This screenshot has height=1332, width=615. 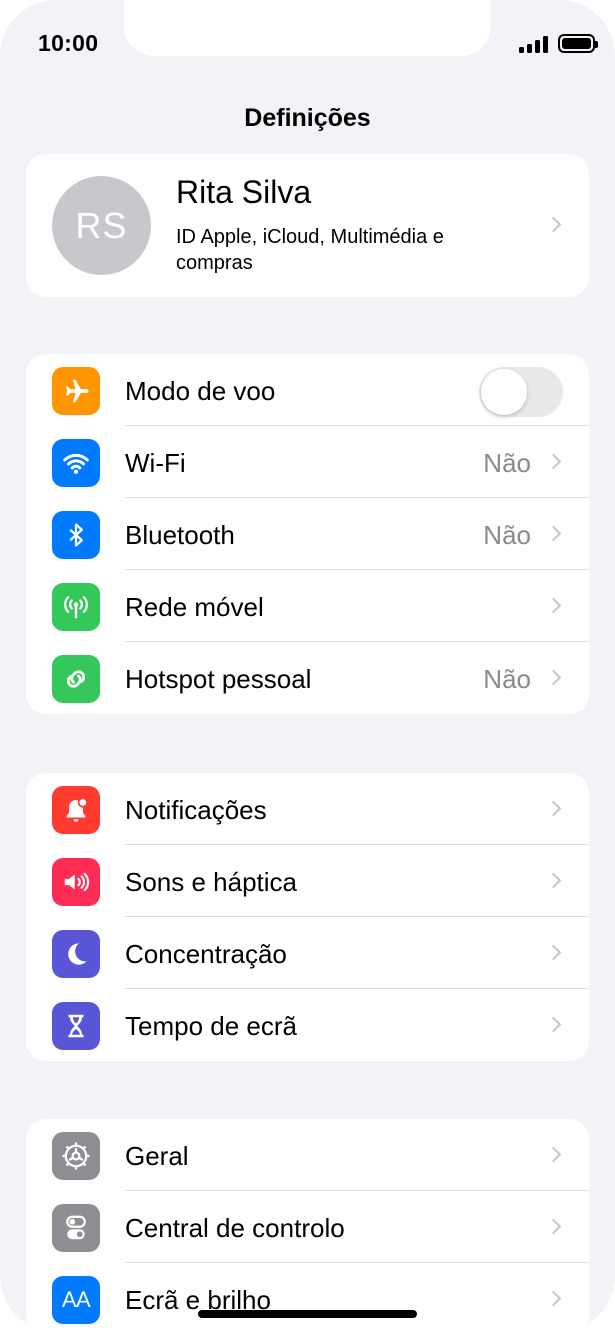 What do you see at coordinates (307, 1297) in the screenshot?
I see `settings-row-display: AA Ecrã e brilho` at bounding box center [307, 1297].